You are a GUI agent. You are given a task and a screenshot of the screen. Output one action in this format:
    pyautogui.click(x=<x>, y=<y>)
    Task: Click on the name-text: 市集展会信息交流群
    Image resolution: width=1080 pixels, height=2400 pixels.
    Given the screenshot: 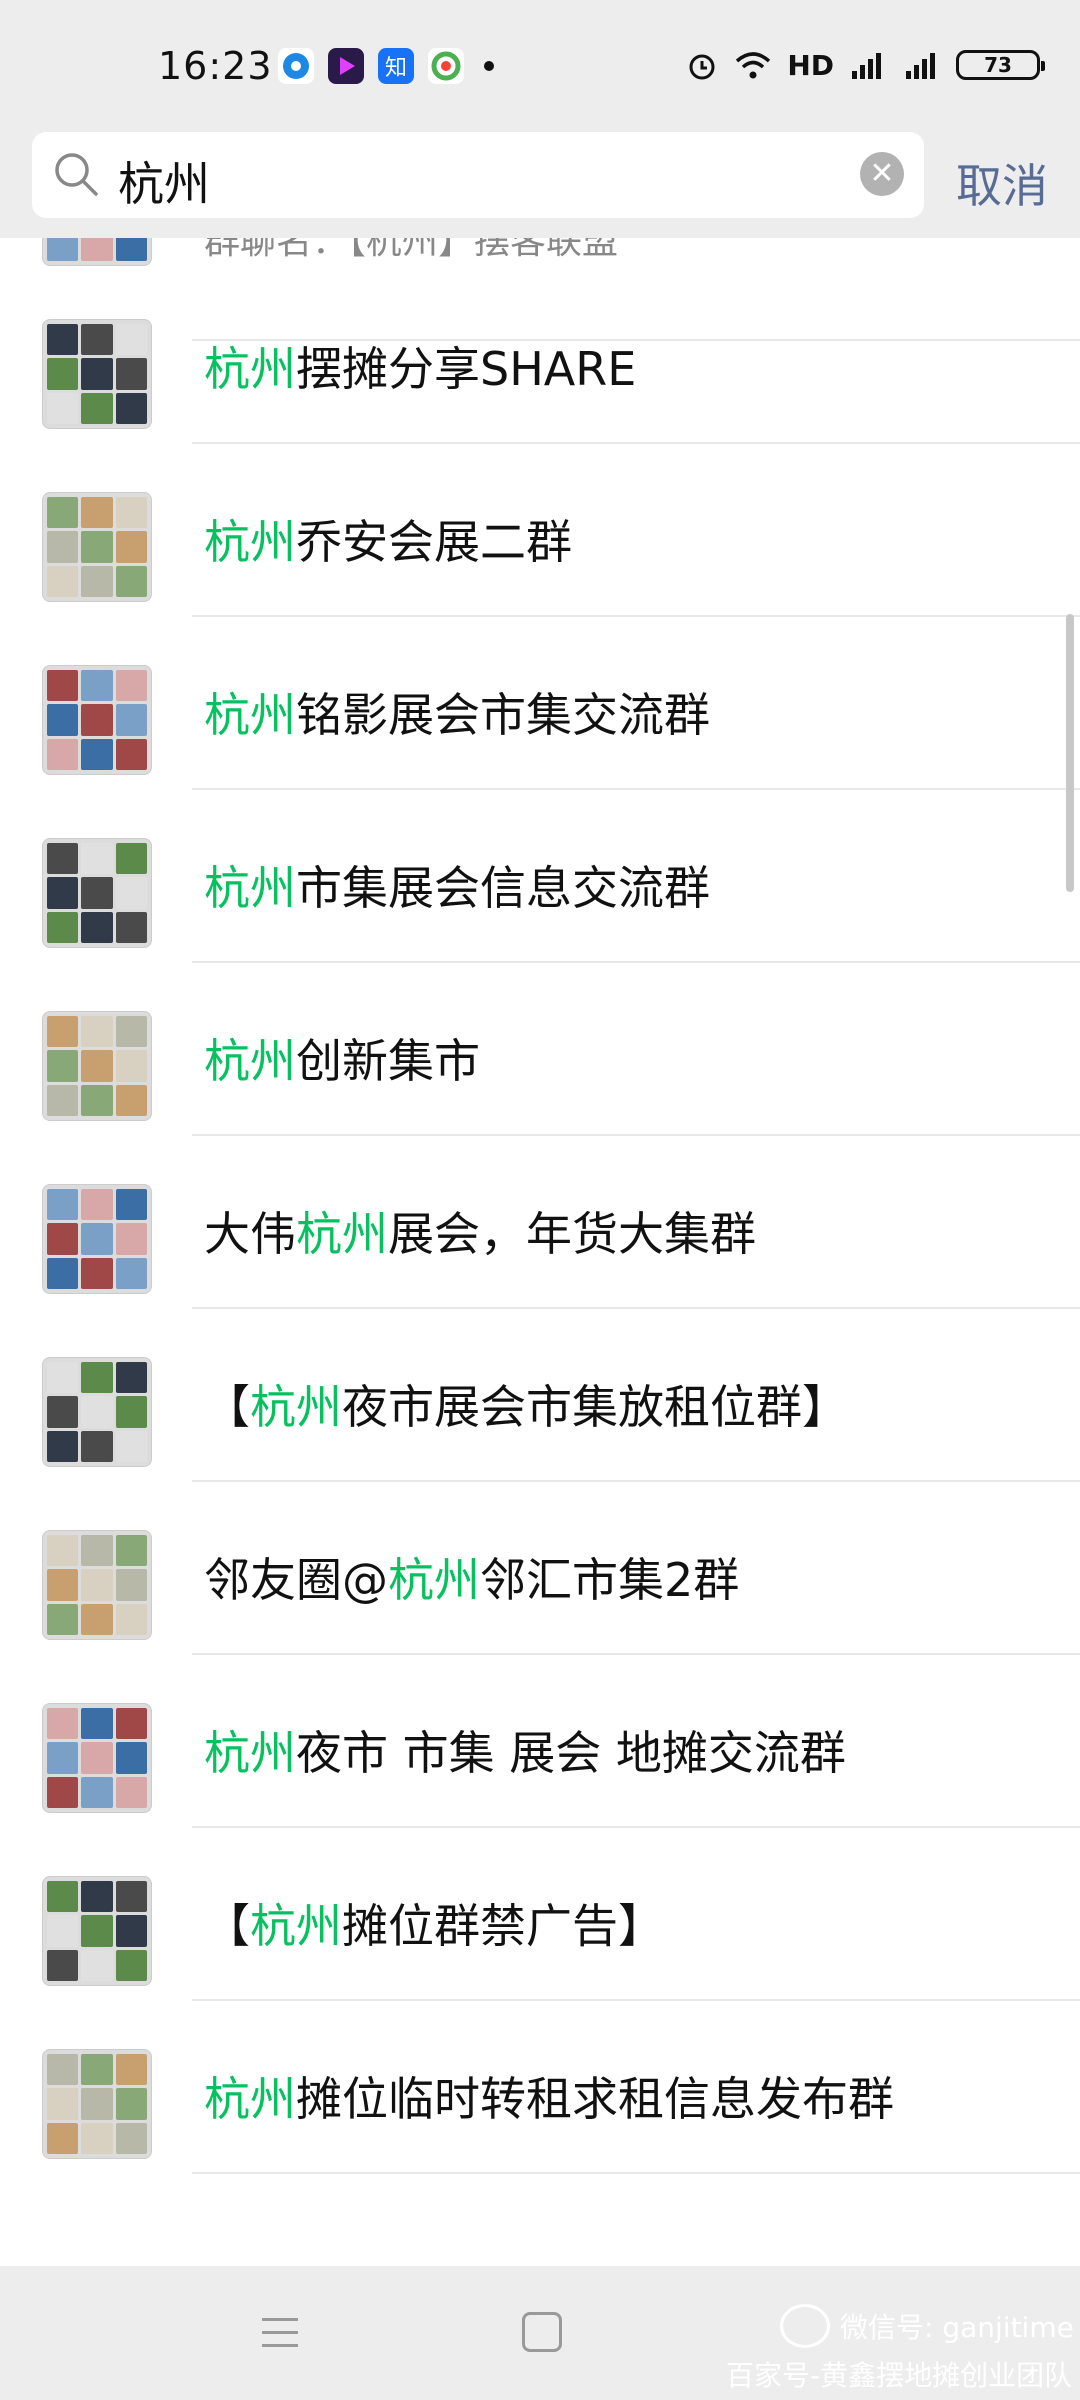 What is the action you would take?
    pyautogui.click(x=503, y=888)
    